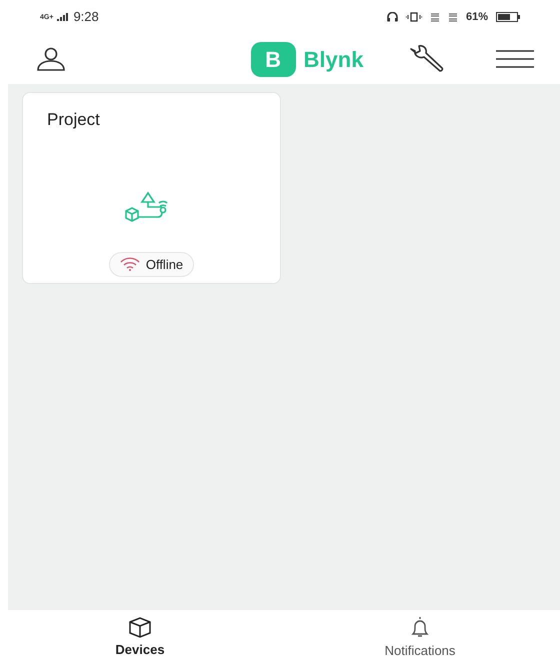 The width and height of the screenshot is (560, 665). Describe the element at coordinates (477, 17) in the screenshot. I see `battery-percent: 61%` at that location.